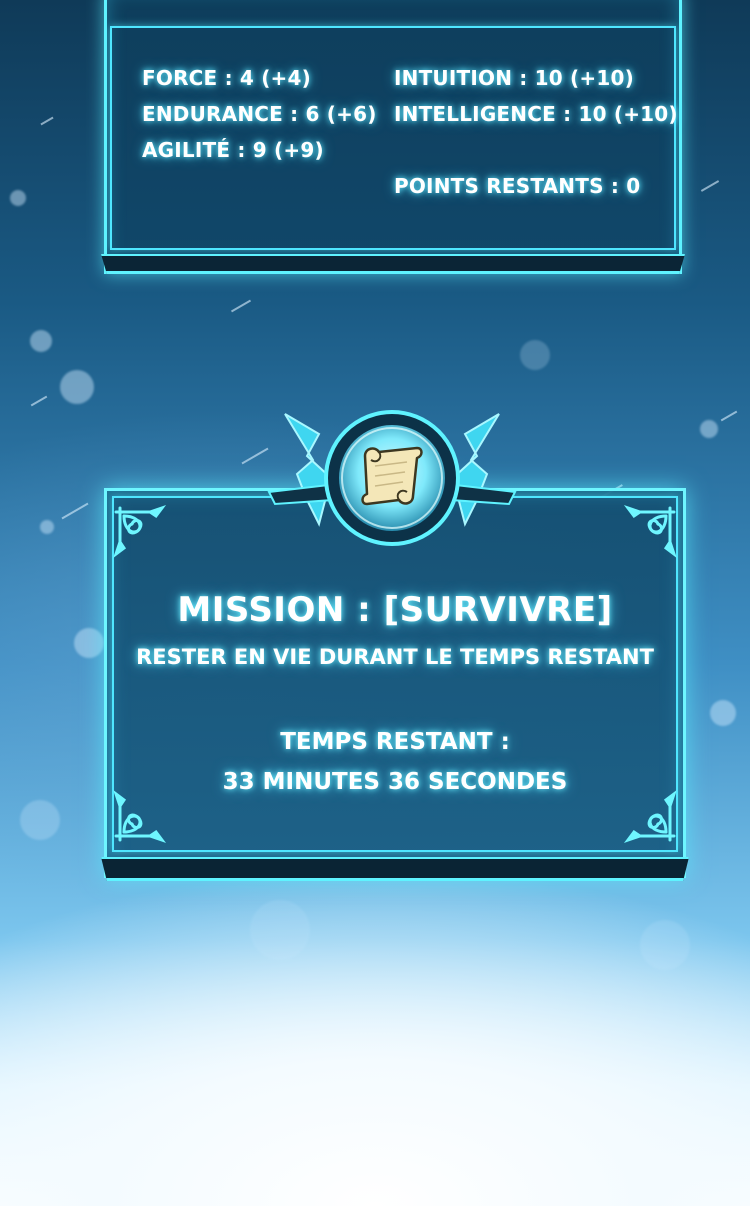 The height and width of the screenshot is (1206, 750). I want to click on ornament-top-left-icon, so click(153, 545).